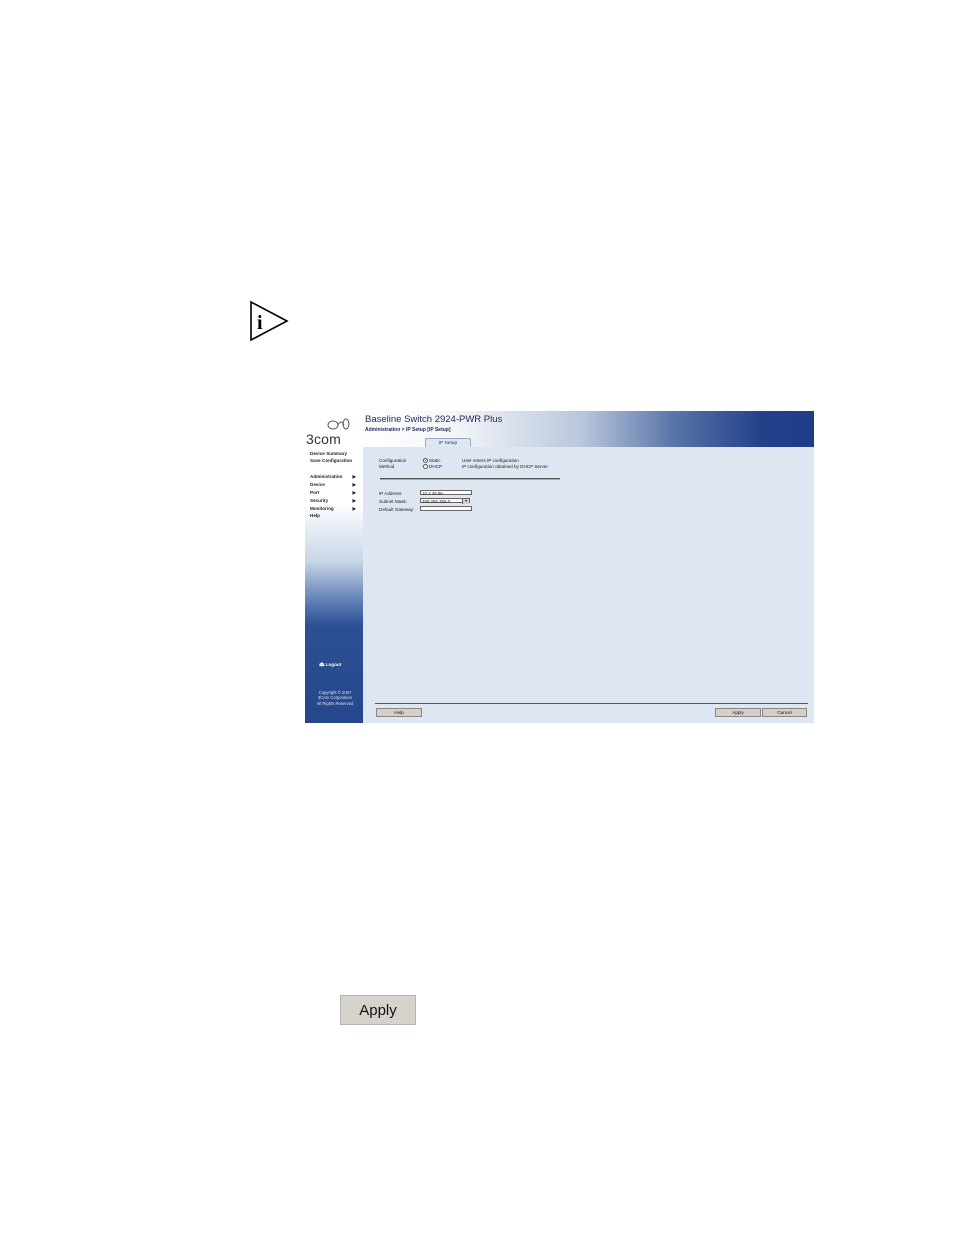  Describe the element at coordinates (334, 515) in the screenshot. I see `nav-help: Help` at that location.